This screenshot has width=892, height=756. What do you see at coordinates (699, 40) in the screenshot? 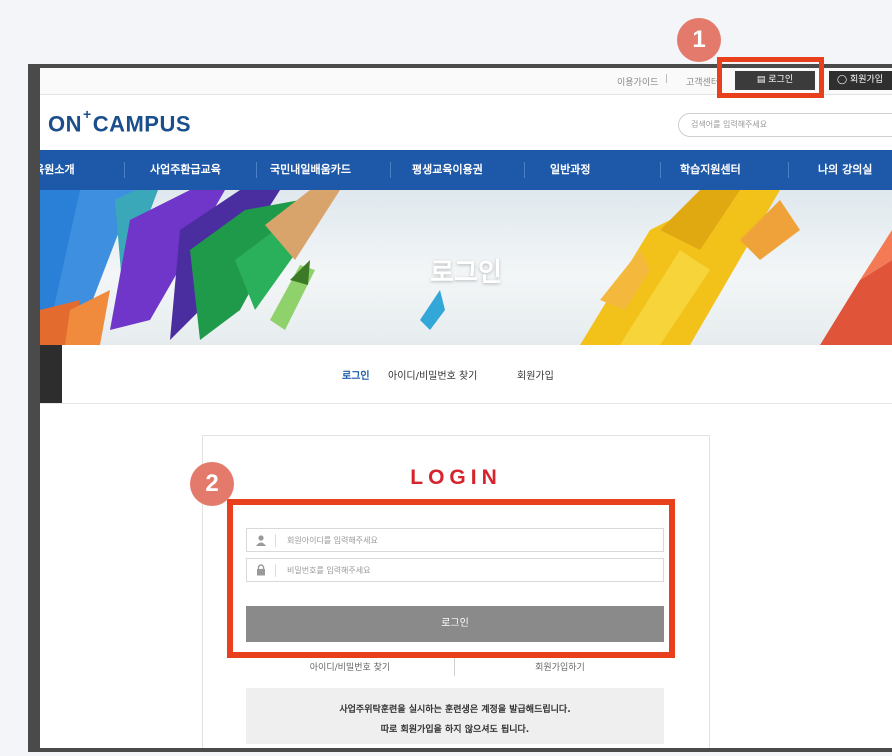
I see `step-badge-1: 1` at bounding box center [699, 40].